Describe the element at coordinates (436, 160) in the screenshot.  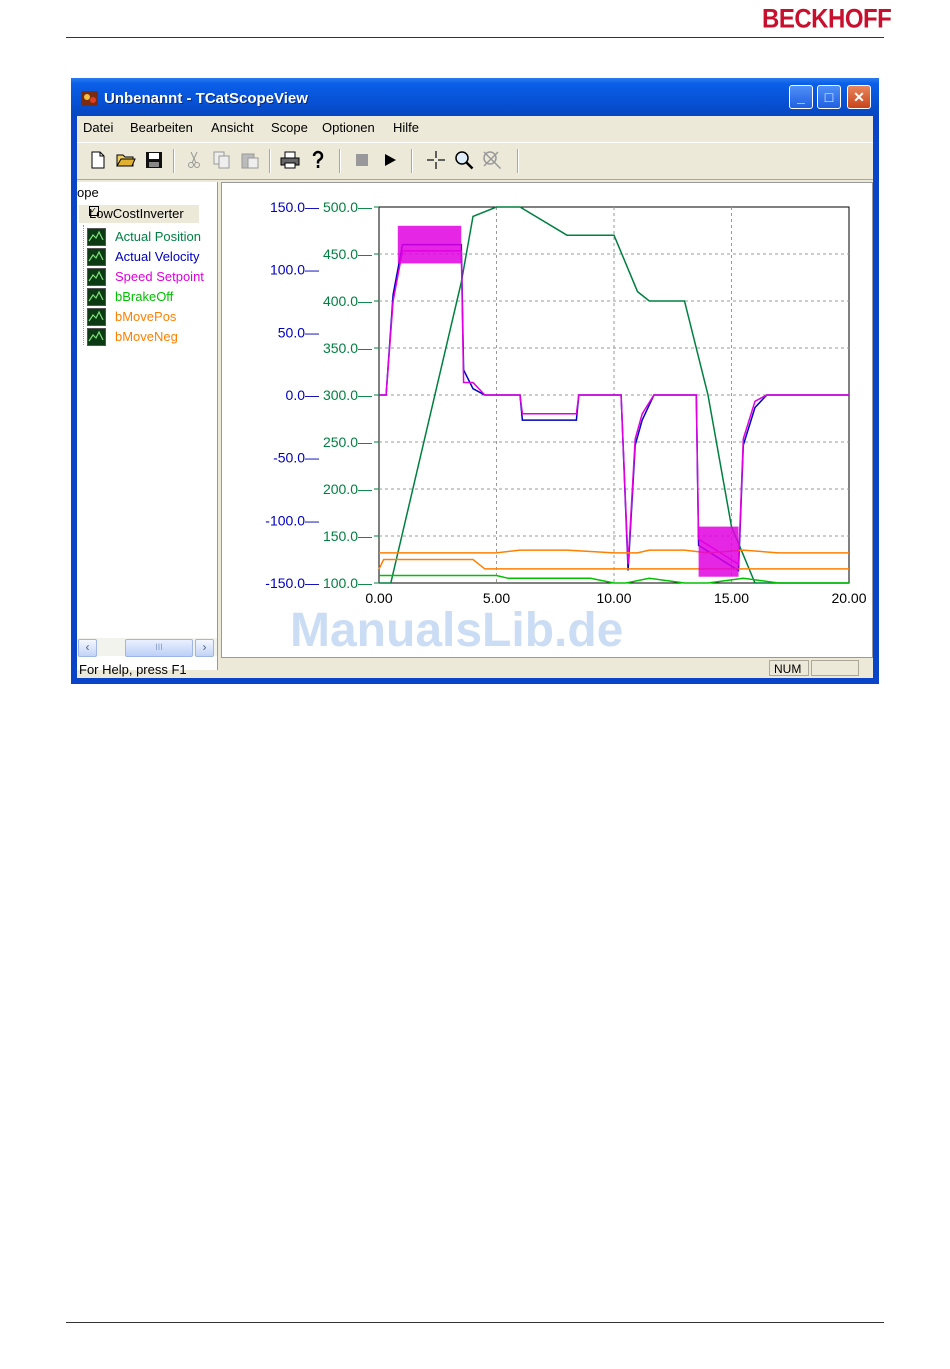
I see `cursor-crosshair-icon` at that location.